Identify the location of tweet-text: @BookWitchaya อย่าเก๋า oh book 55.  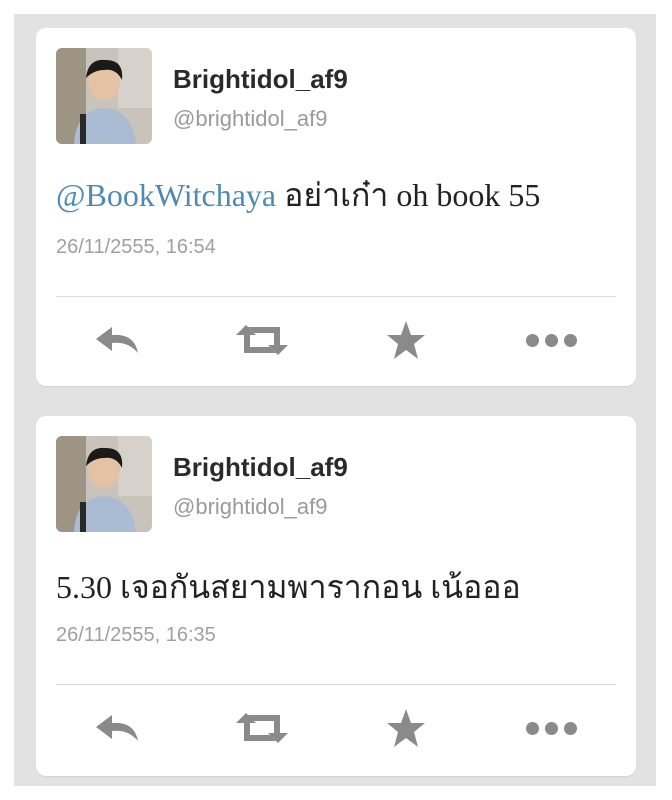
(298, 195).